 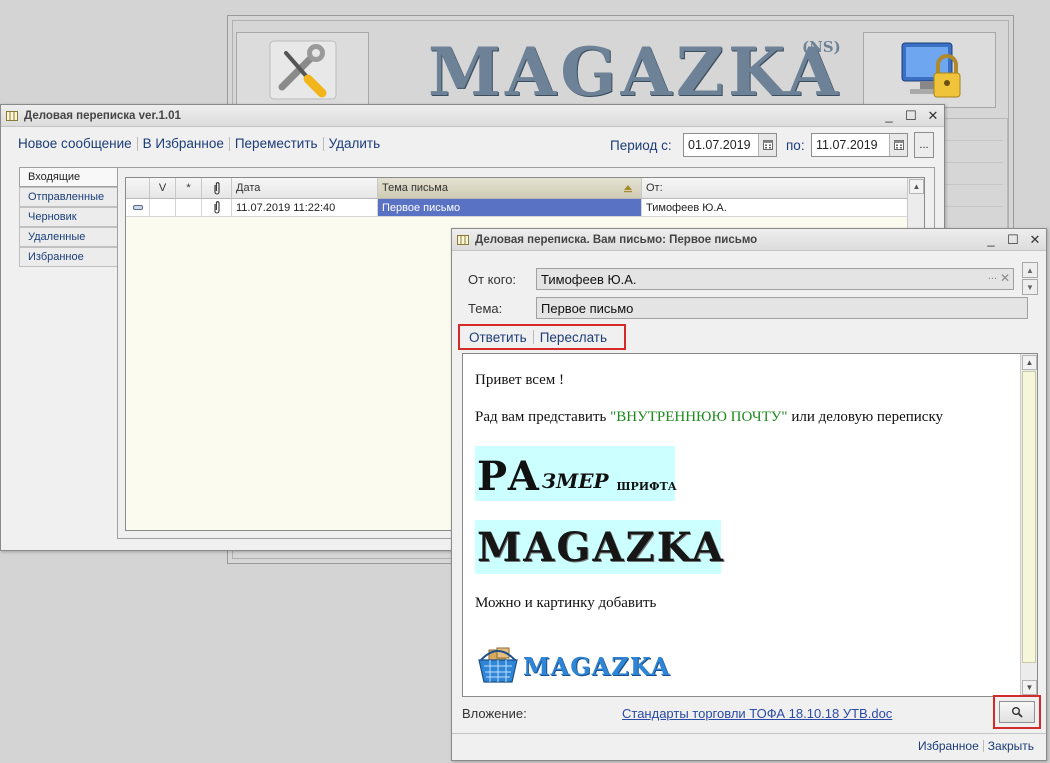 What do you see at coordinates (757, 713) in the screenshot?
I see `attachment-link: Стандарты торговли ТОФА 18.10.18 УТВ.doc` at bounding box center [757, 713].